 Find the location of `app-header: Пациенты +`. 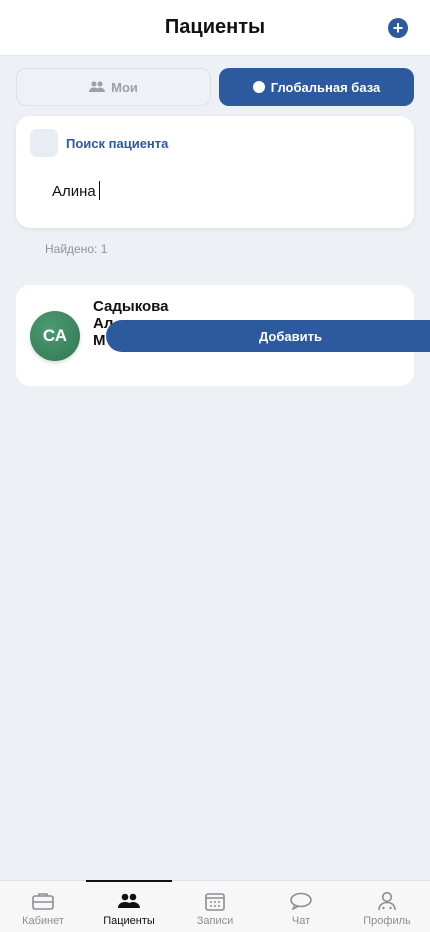

app-header: Пациенты + is located at coordinates (215, 28).